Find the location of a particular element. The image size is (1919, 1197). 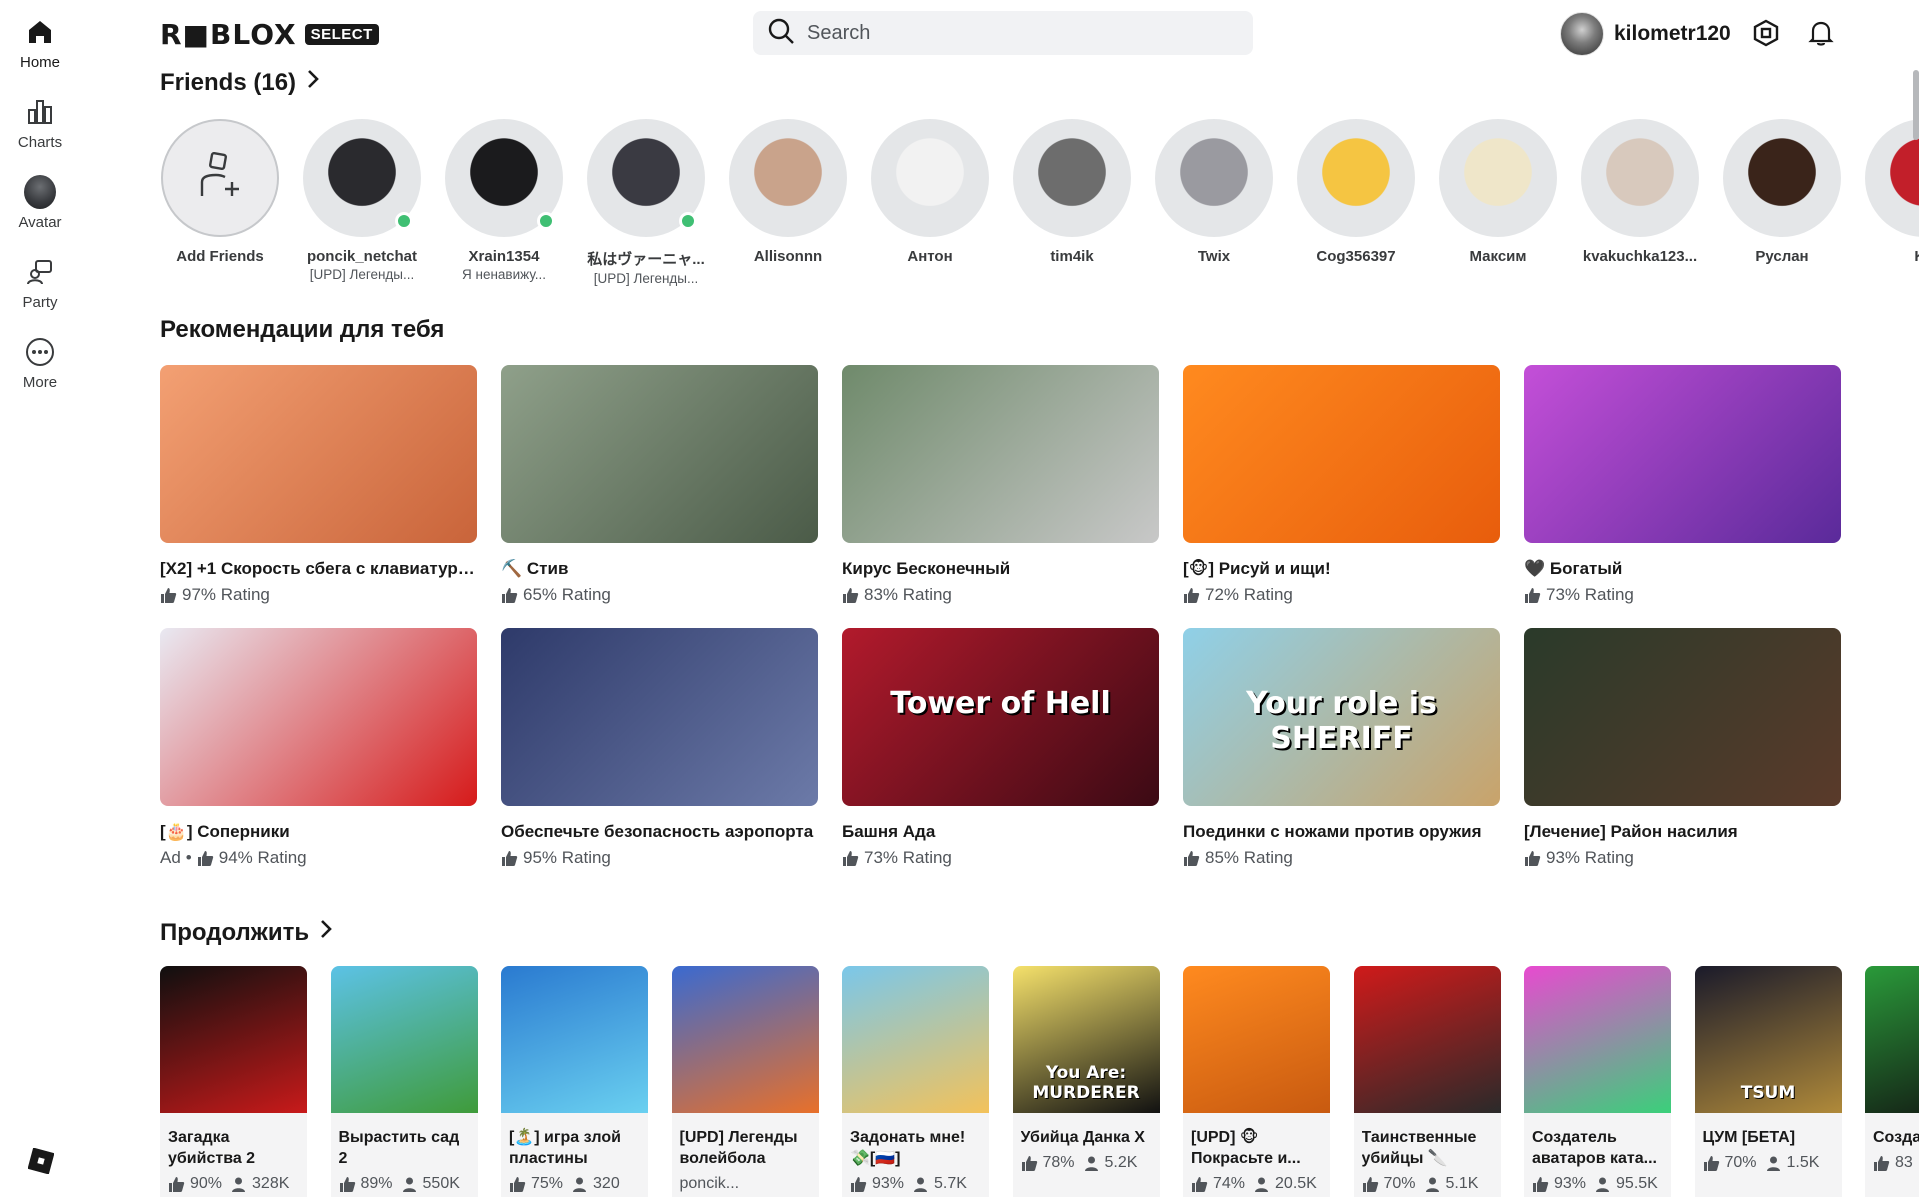

game-tile: [🎂] Соперники Ad • 94% Rating is located at coordinates (318, 748).